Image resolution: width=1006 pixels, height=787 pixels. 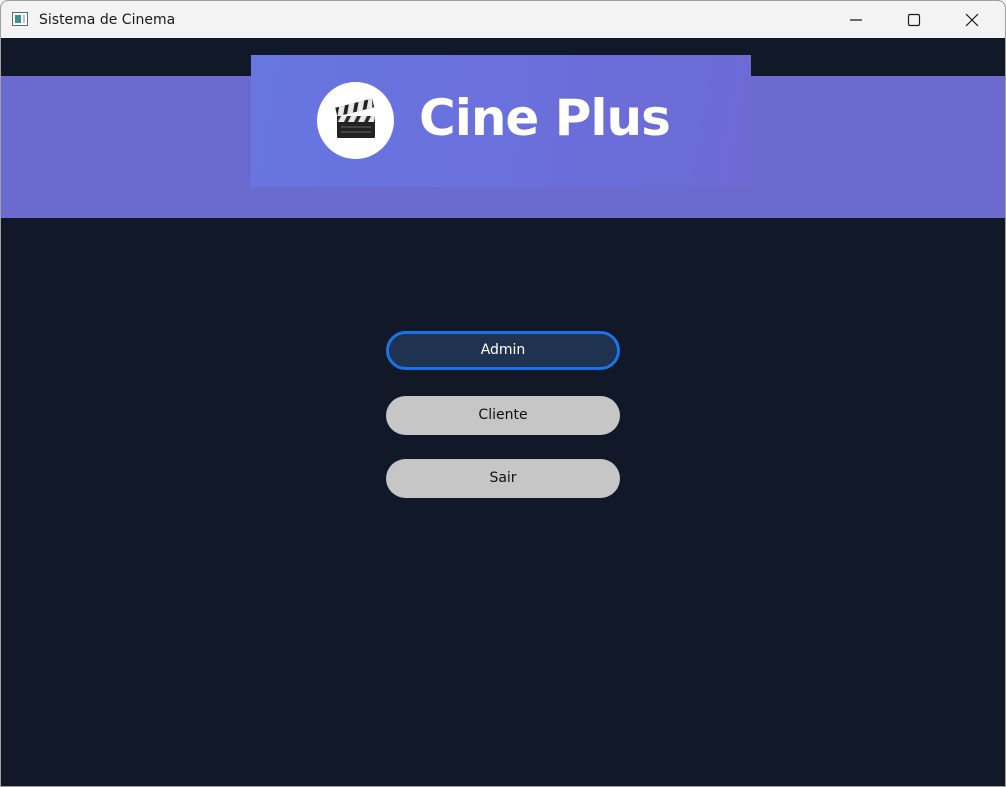 I want to click on app-icon, so click(x=20, y=19).